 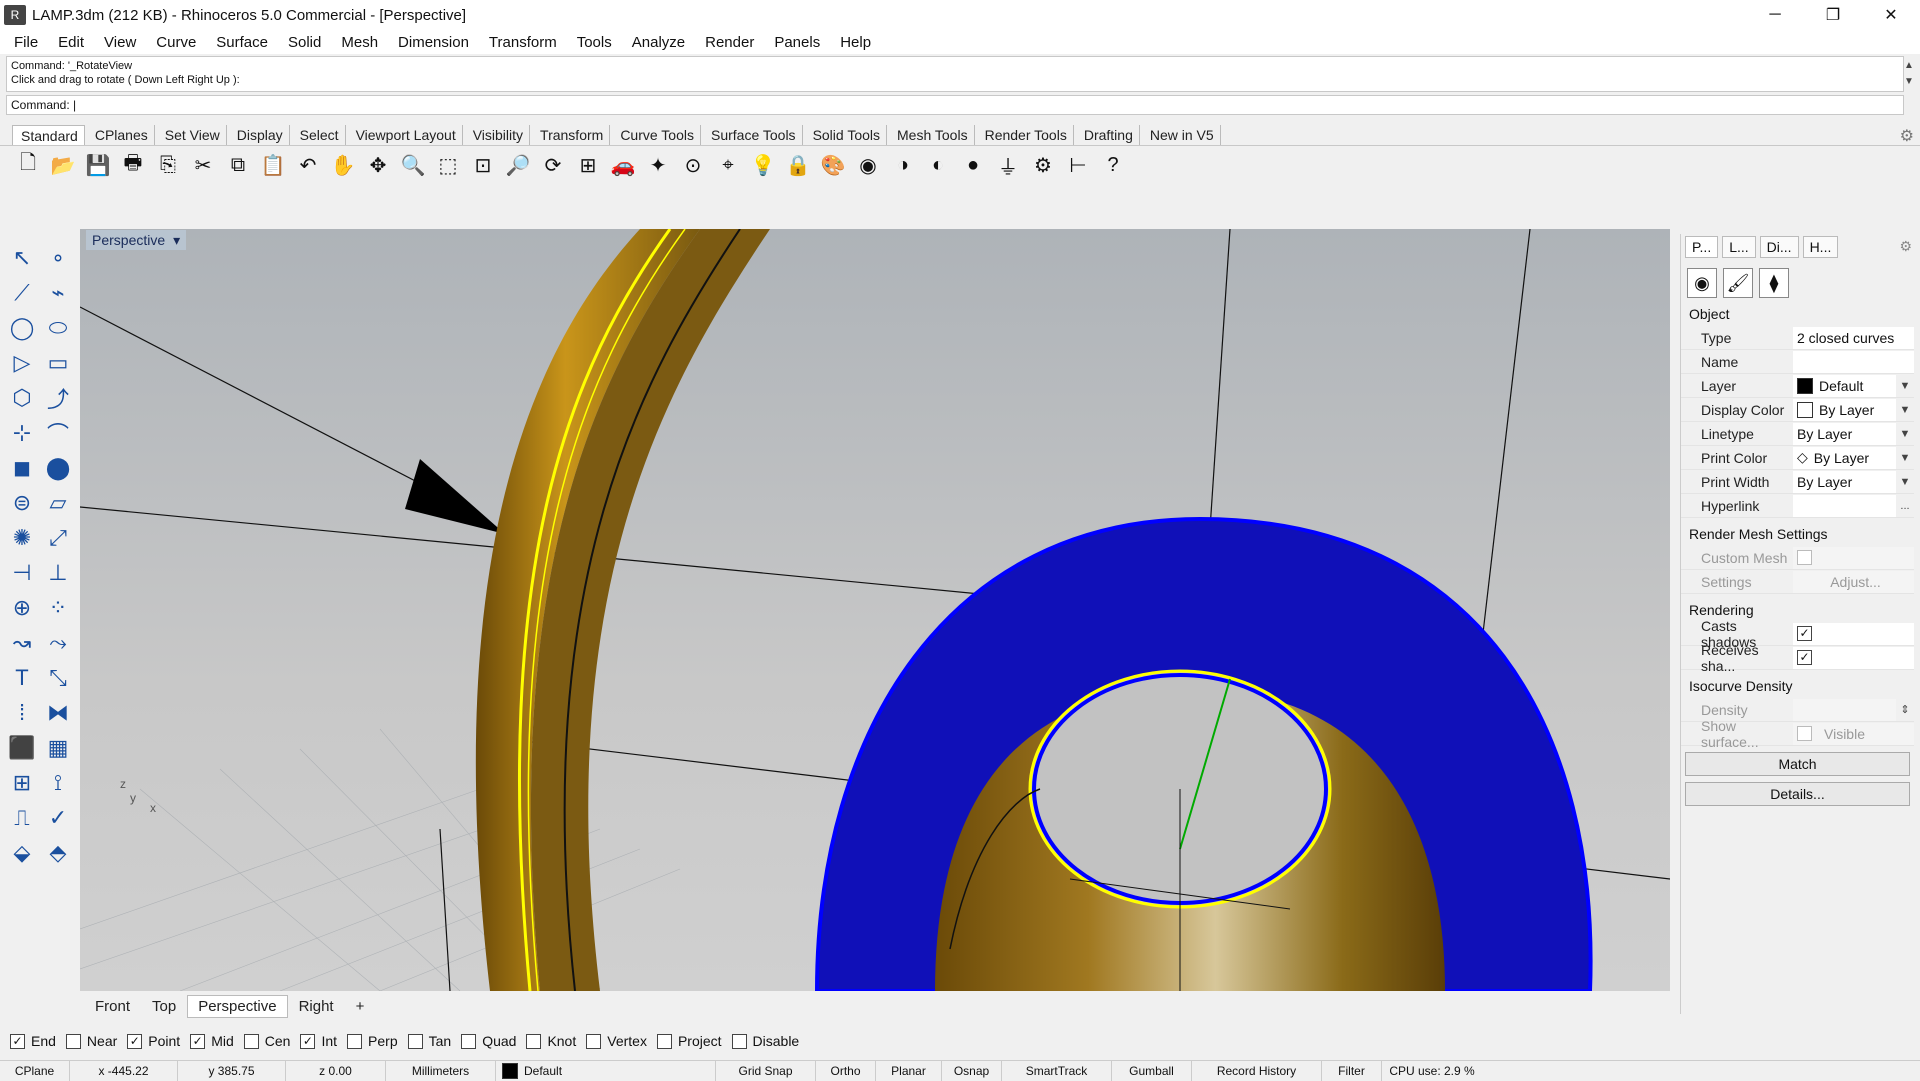 I want to click on menu-curve: Curve, so click(x=176, y=42).